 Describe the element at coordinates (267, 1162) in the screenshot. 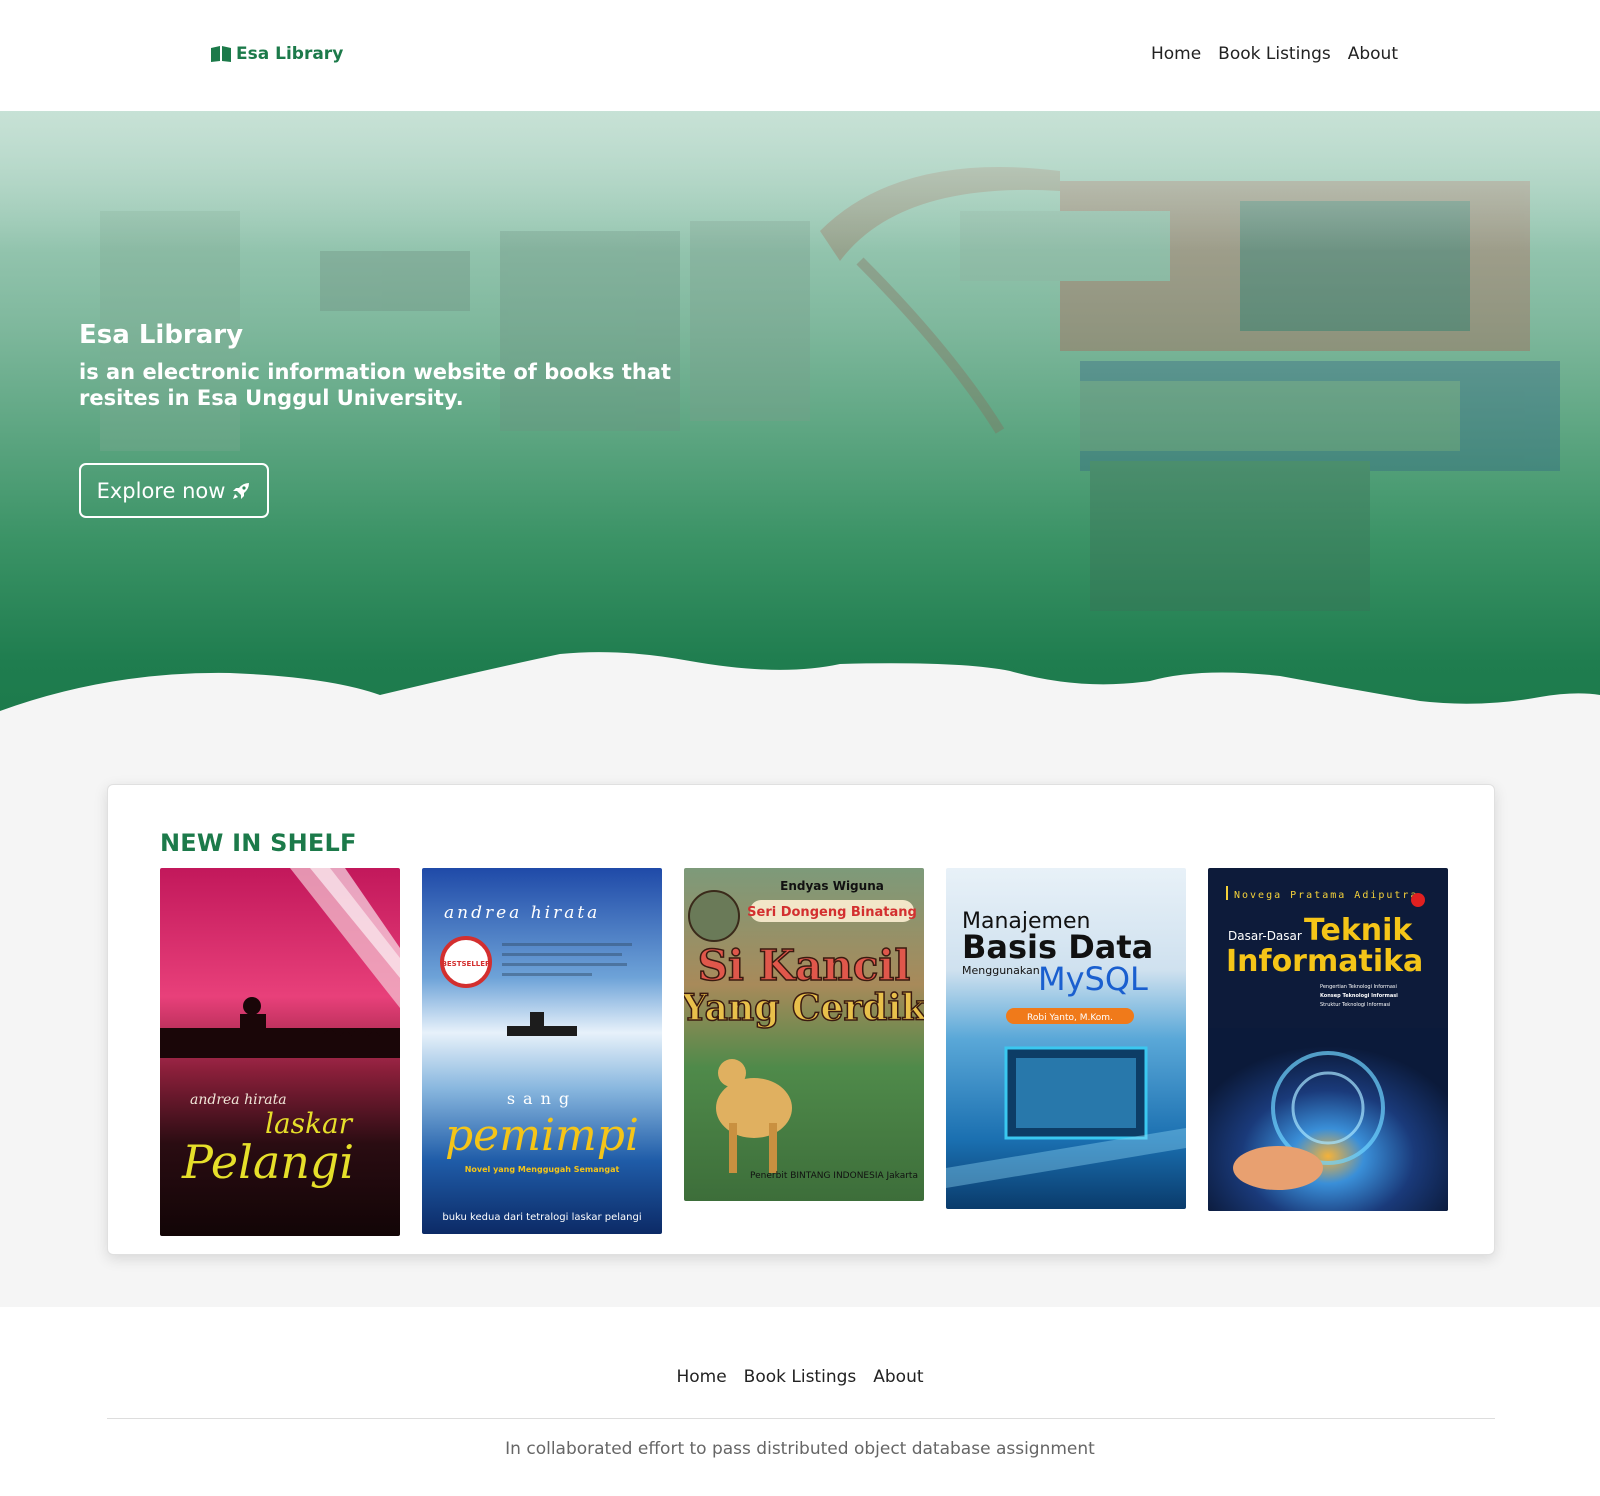

I see `book-title: Pelangi` at that location.